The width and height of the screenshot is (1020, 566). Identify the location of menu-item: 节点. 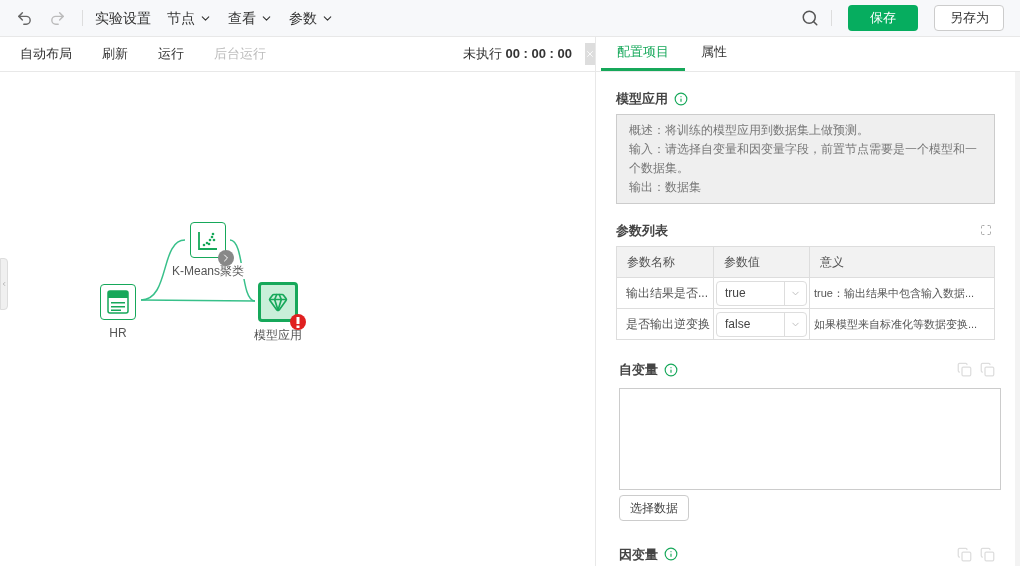
(189, 18).